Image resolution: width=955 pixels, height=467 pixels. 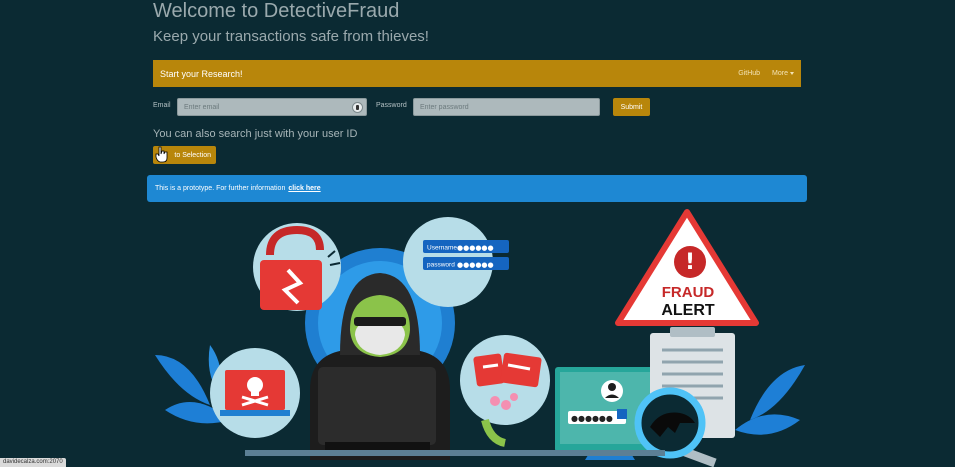 What do you see at coordinates (455, 453) in the screenshot?
I see `ground-line` at bounding box center [455, 453].